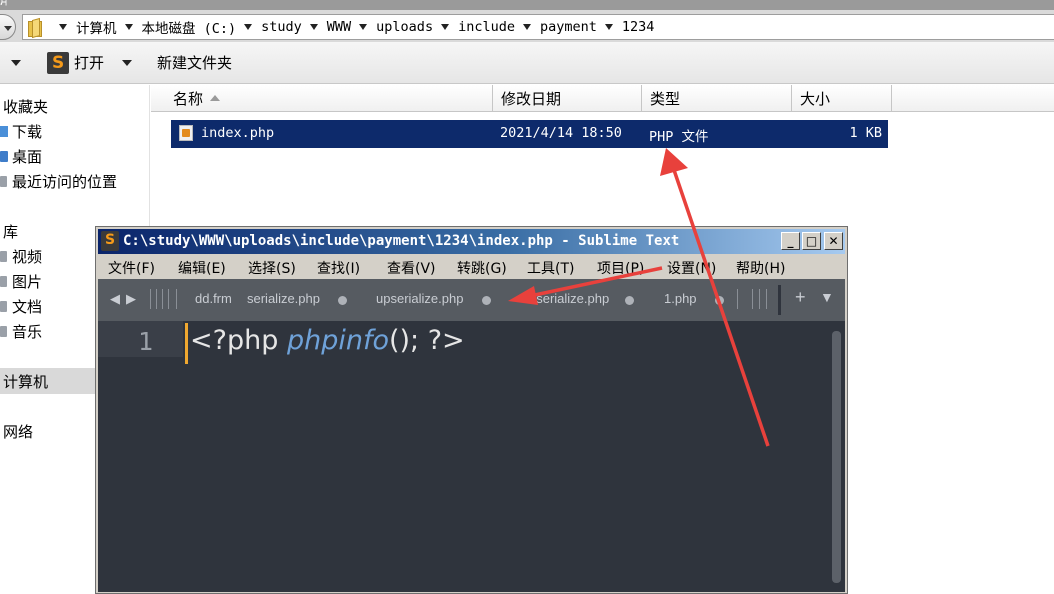 The width and height of the screenshot is (1054, 594). I want to click on tab-upserialize-php: upserialize.php, so click(419, 298).